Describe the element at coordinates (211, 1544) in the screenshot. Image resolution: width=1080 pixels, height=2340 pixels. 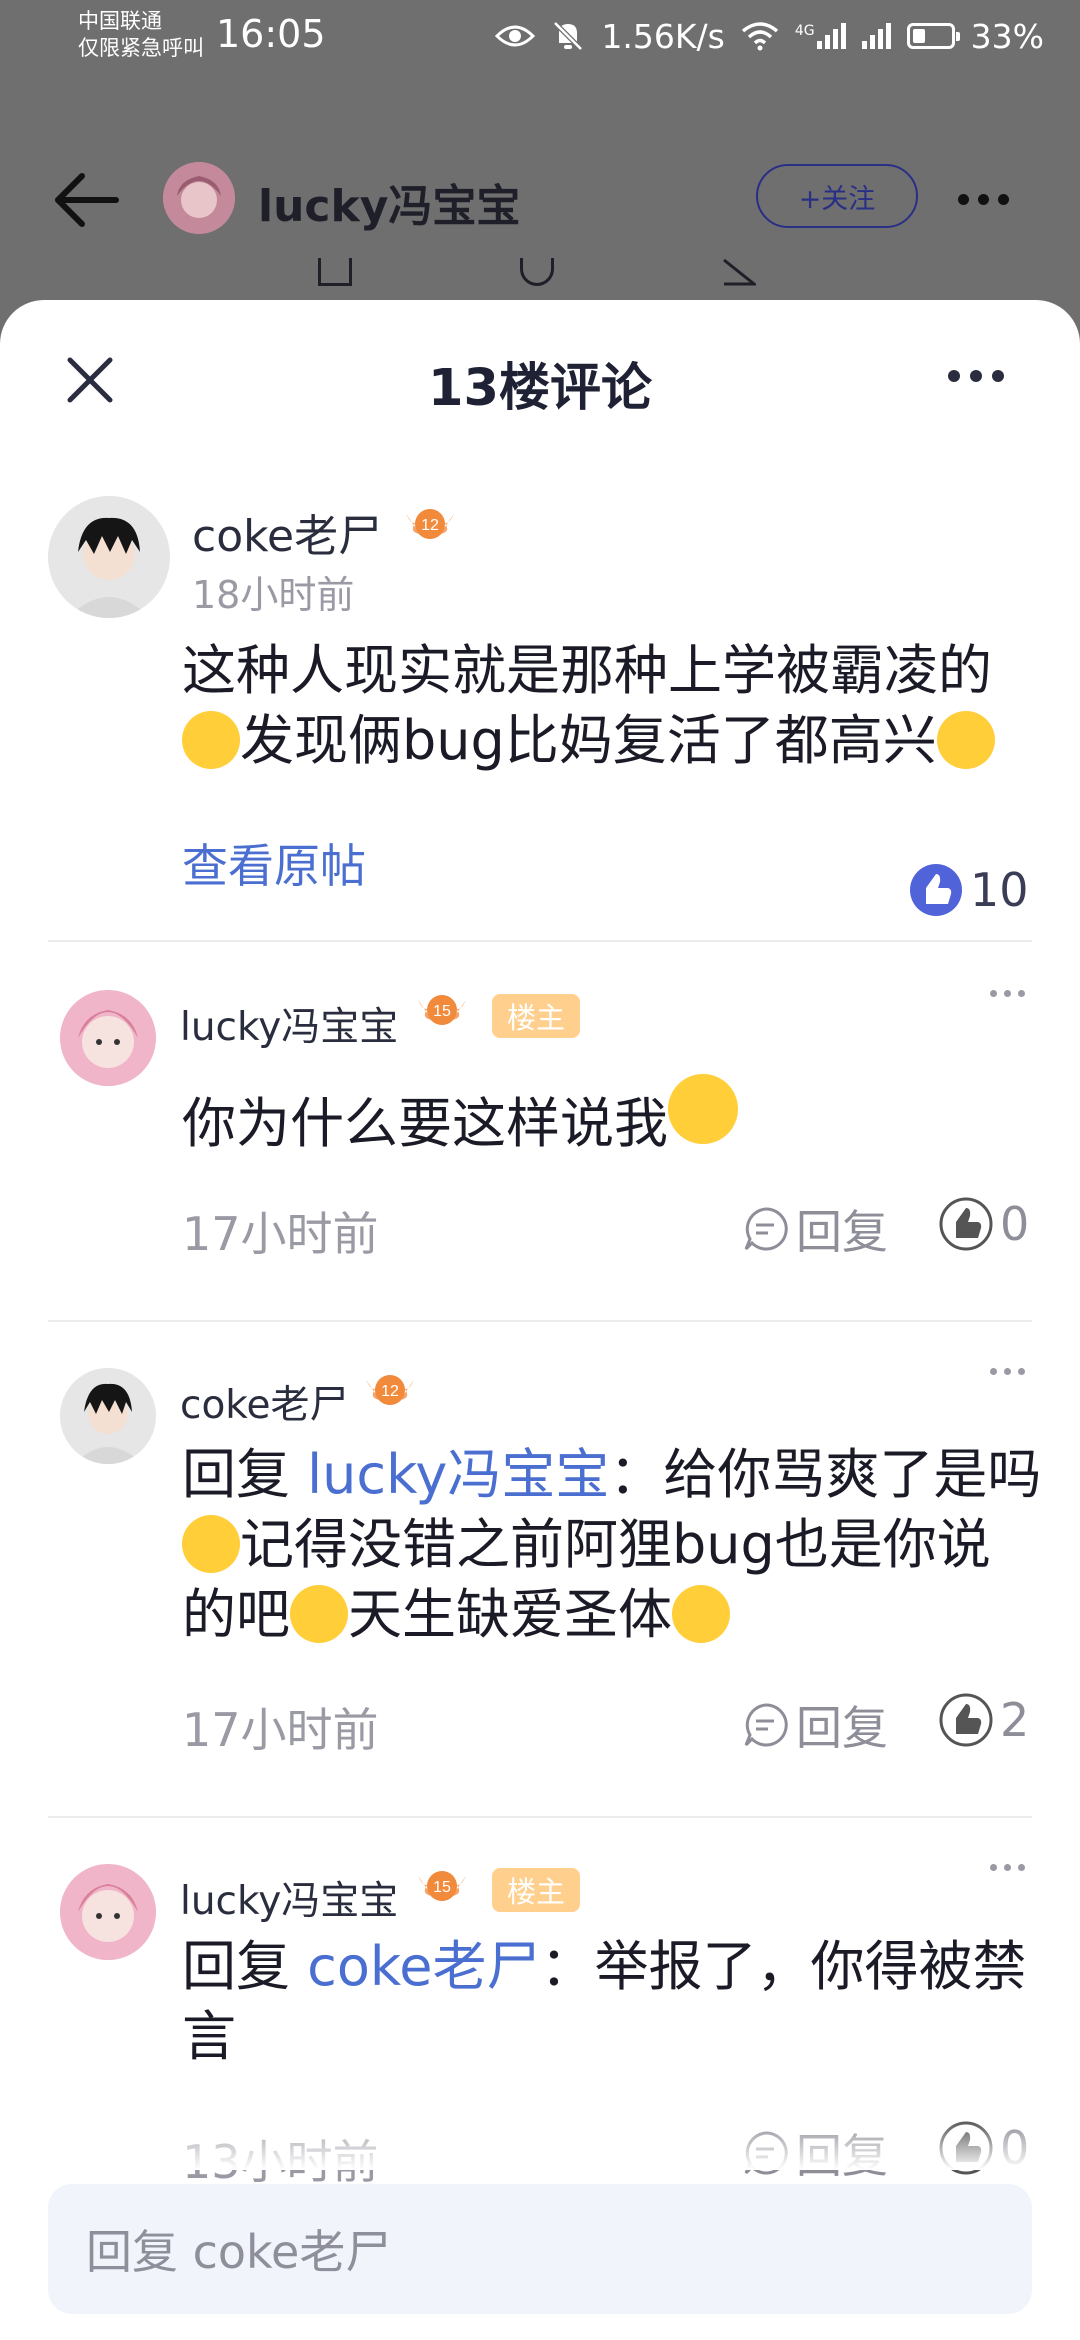
I see `yum-emoji-icon` at that location.